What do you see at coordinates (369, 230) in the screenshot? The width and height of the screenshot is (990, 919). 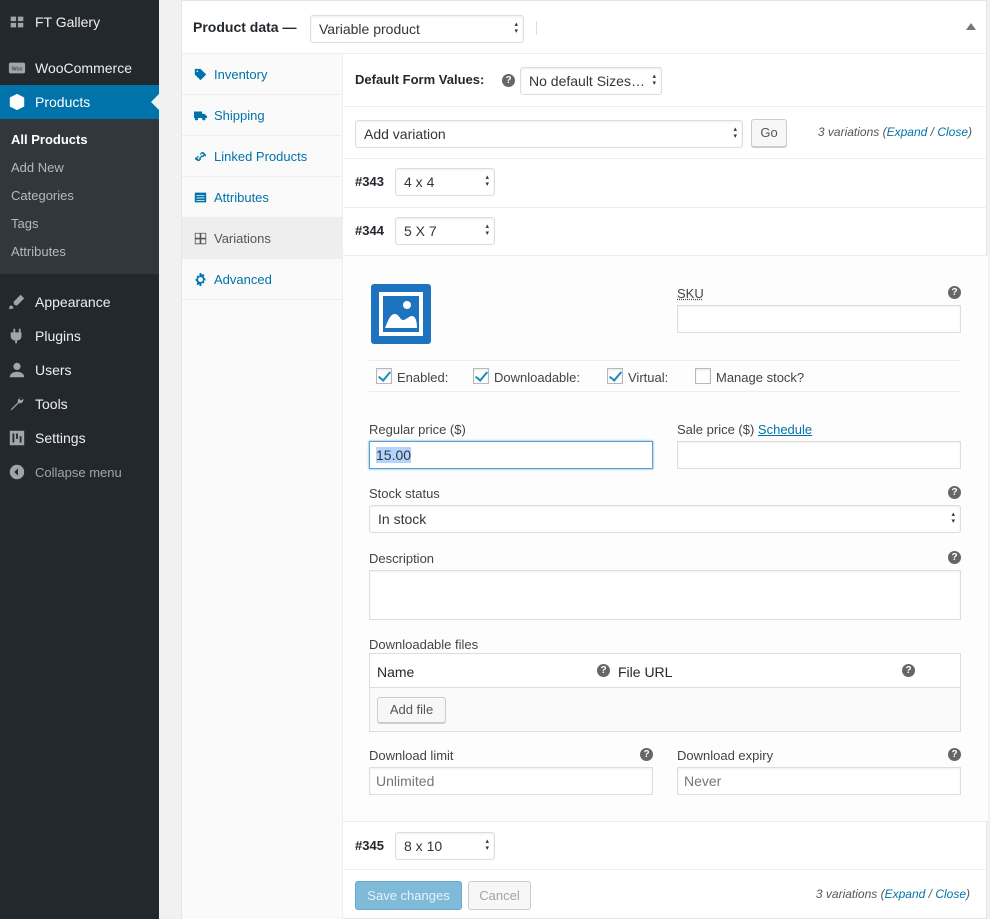 I see `variation-id: #344` at bounding box center [369, 230].